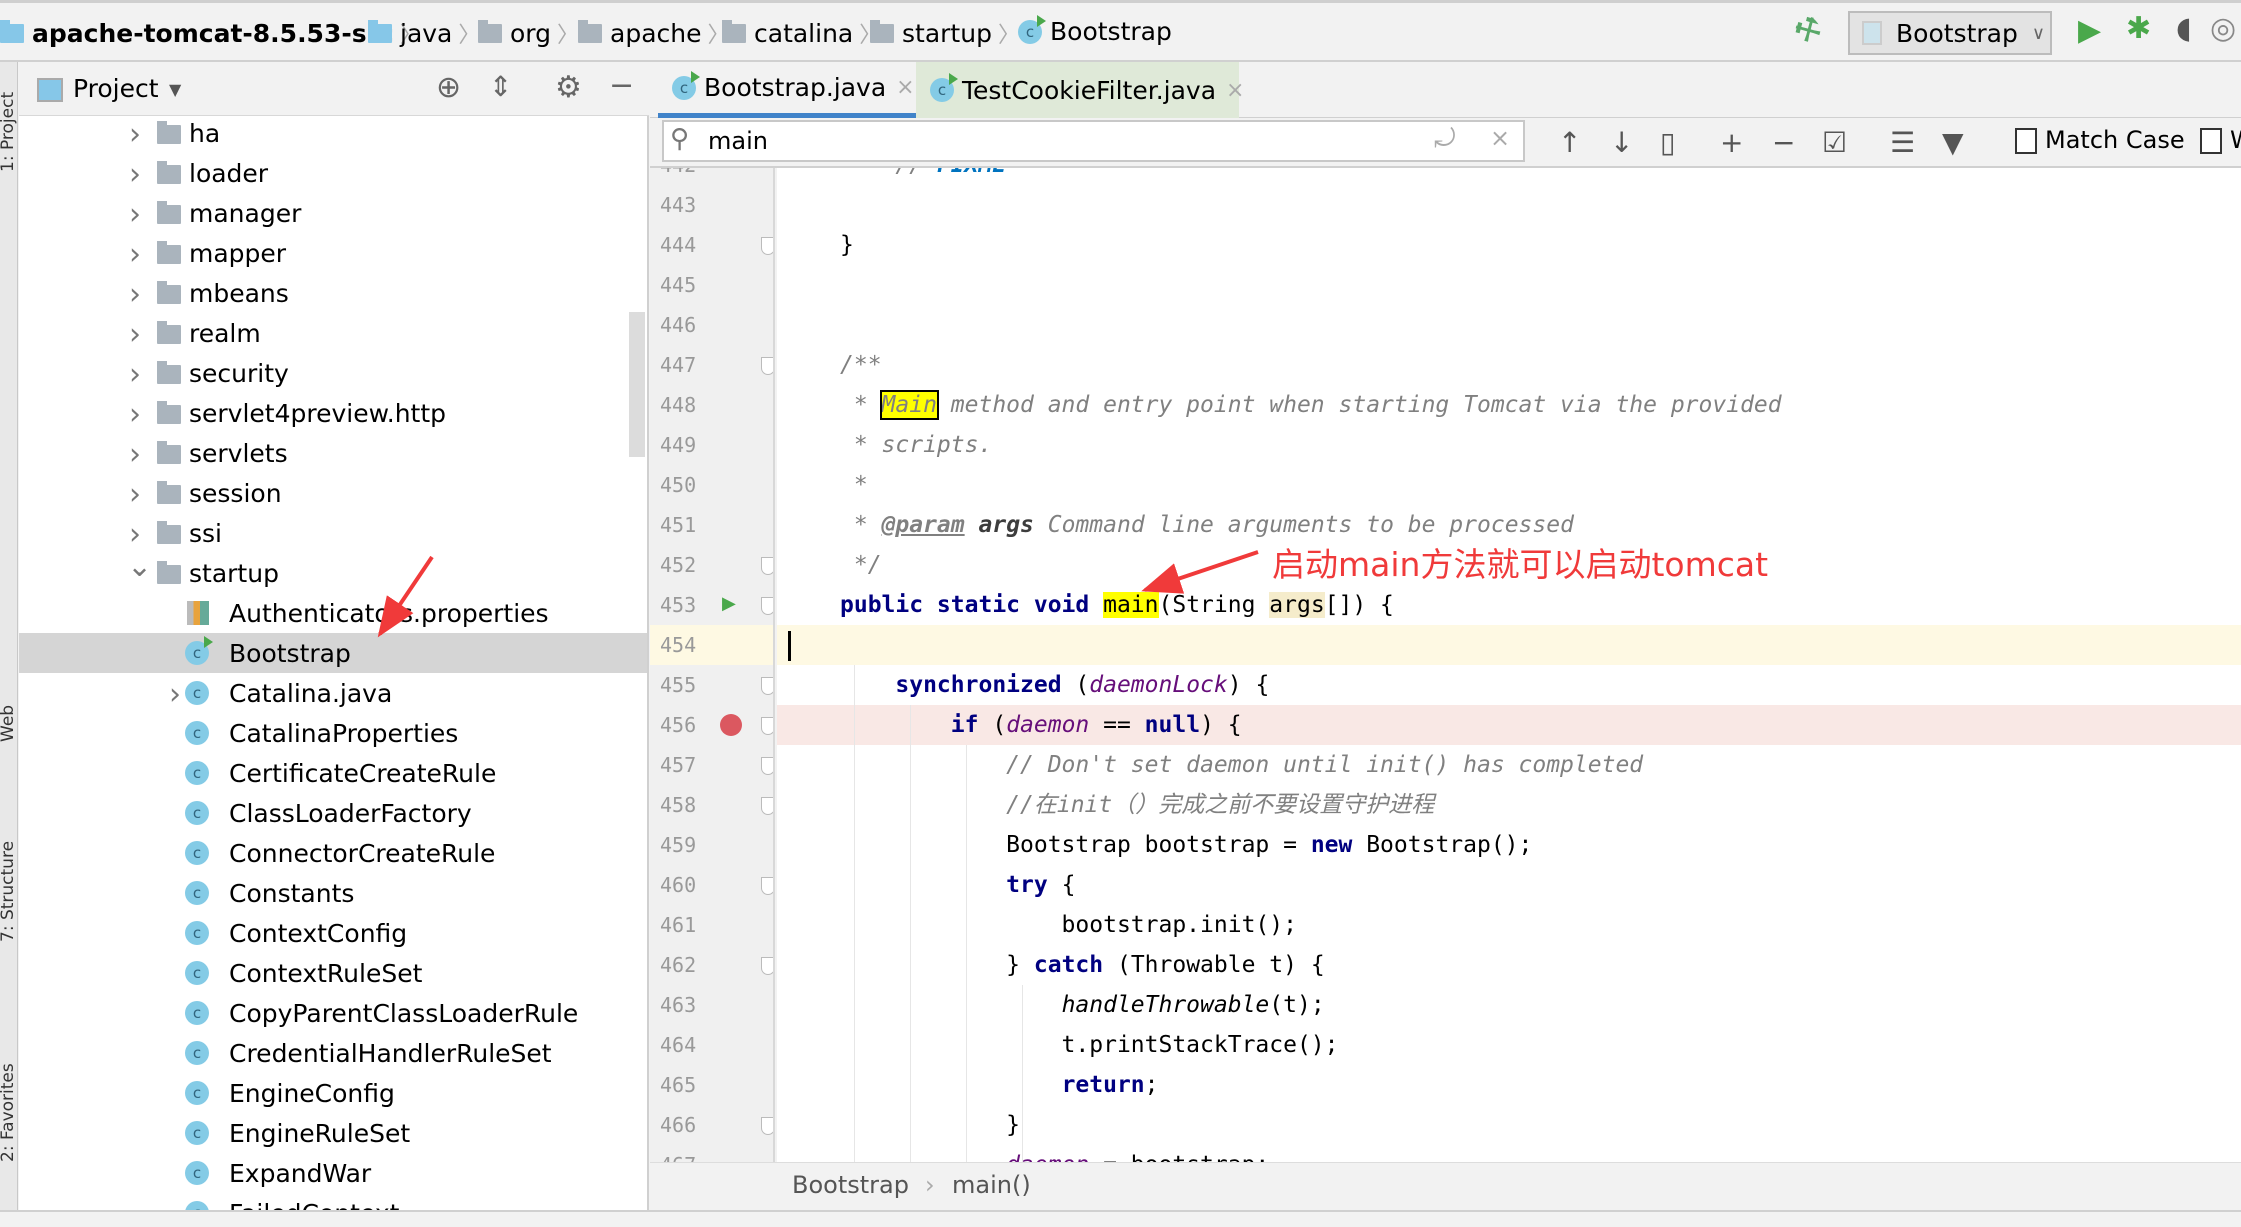 The width and height of the screenshot is (2241, 1227). I want to click on annotation-arrow-main, so click(1200, 572).